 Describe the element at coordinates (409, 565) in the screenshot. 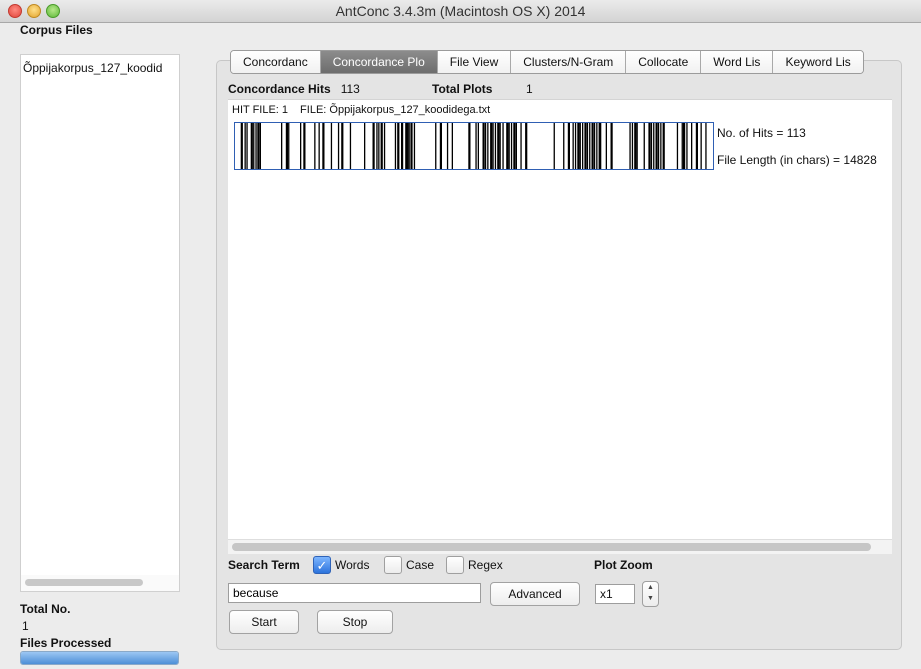

I see `case-checkbox: Case` at that location.